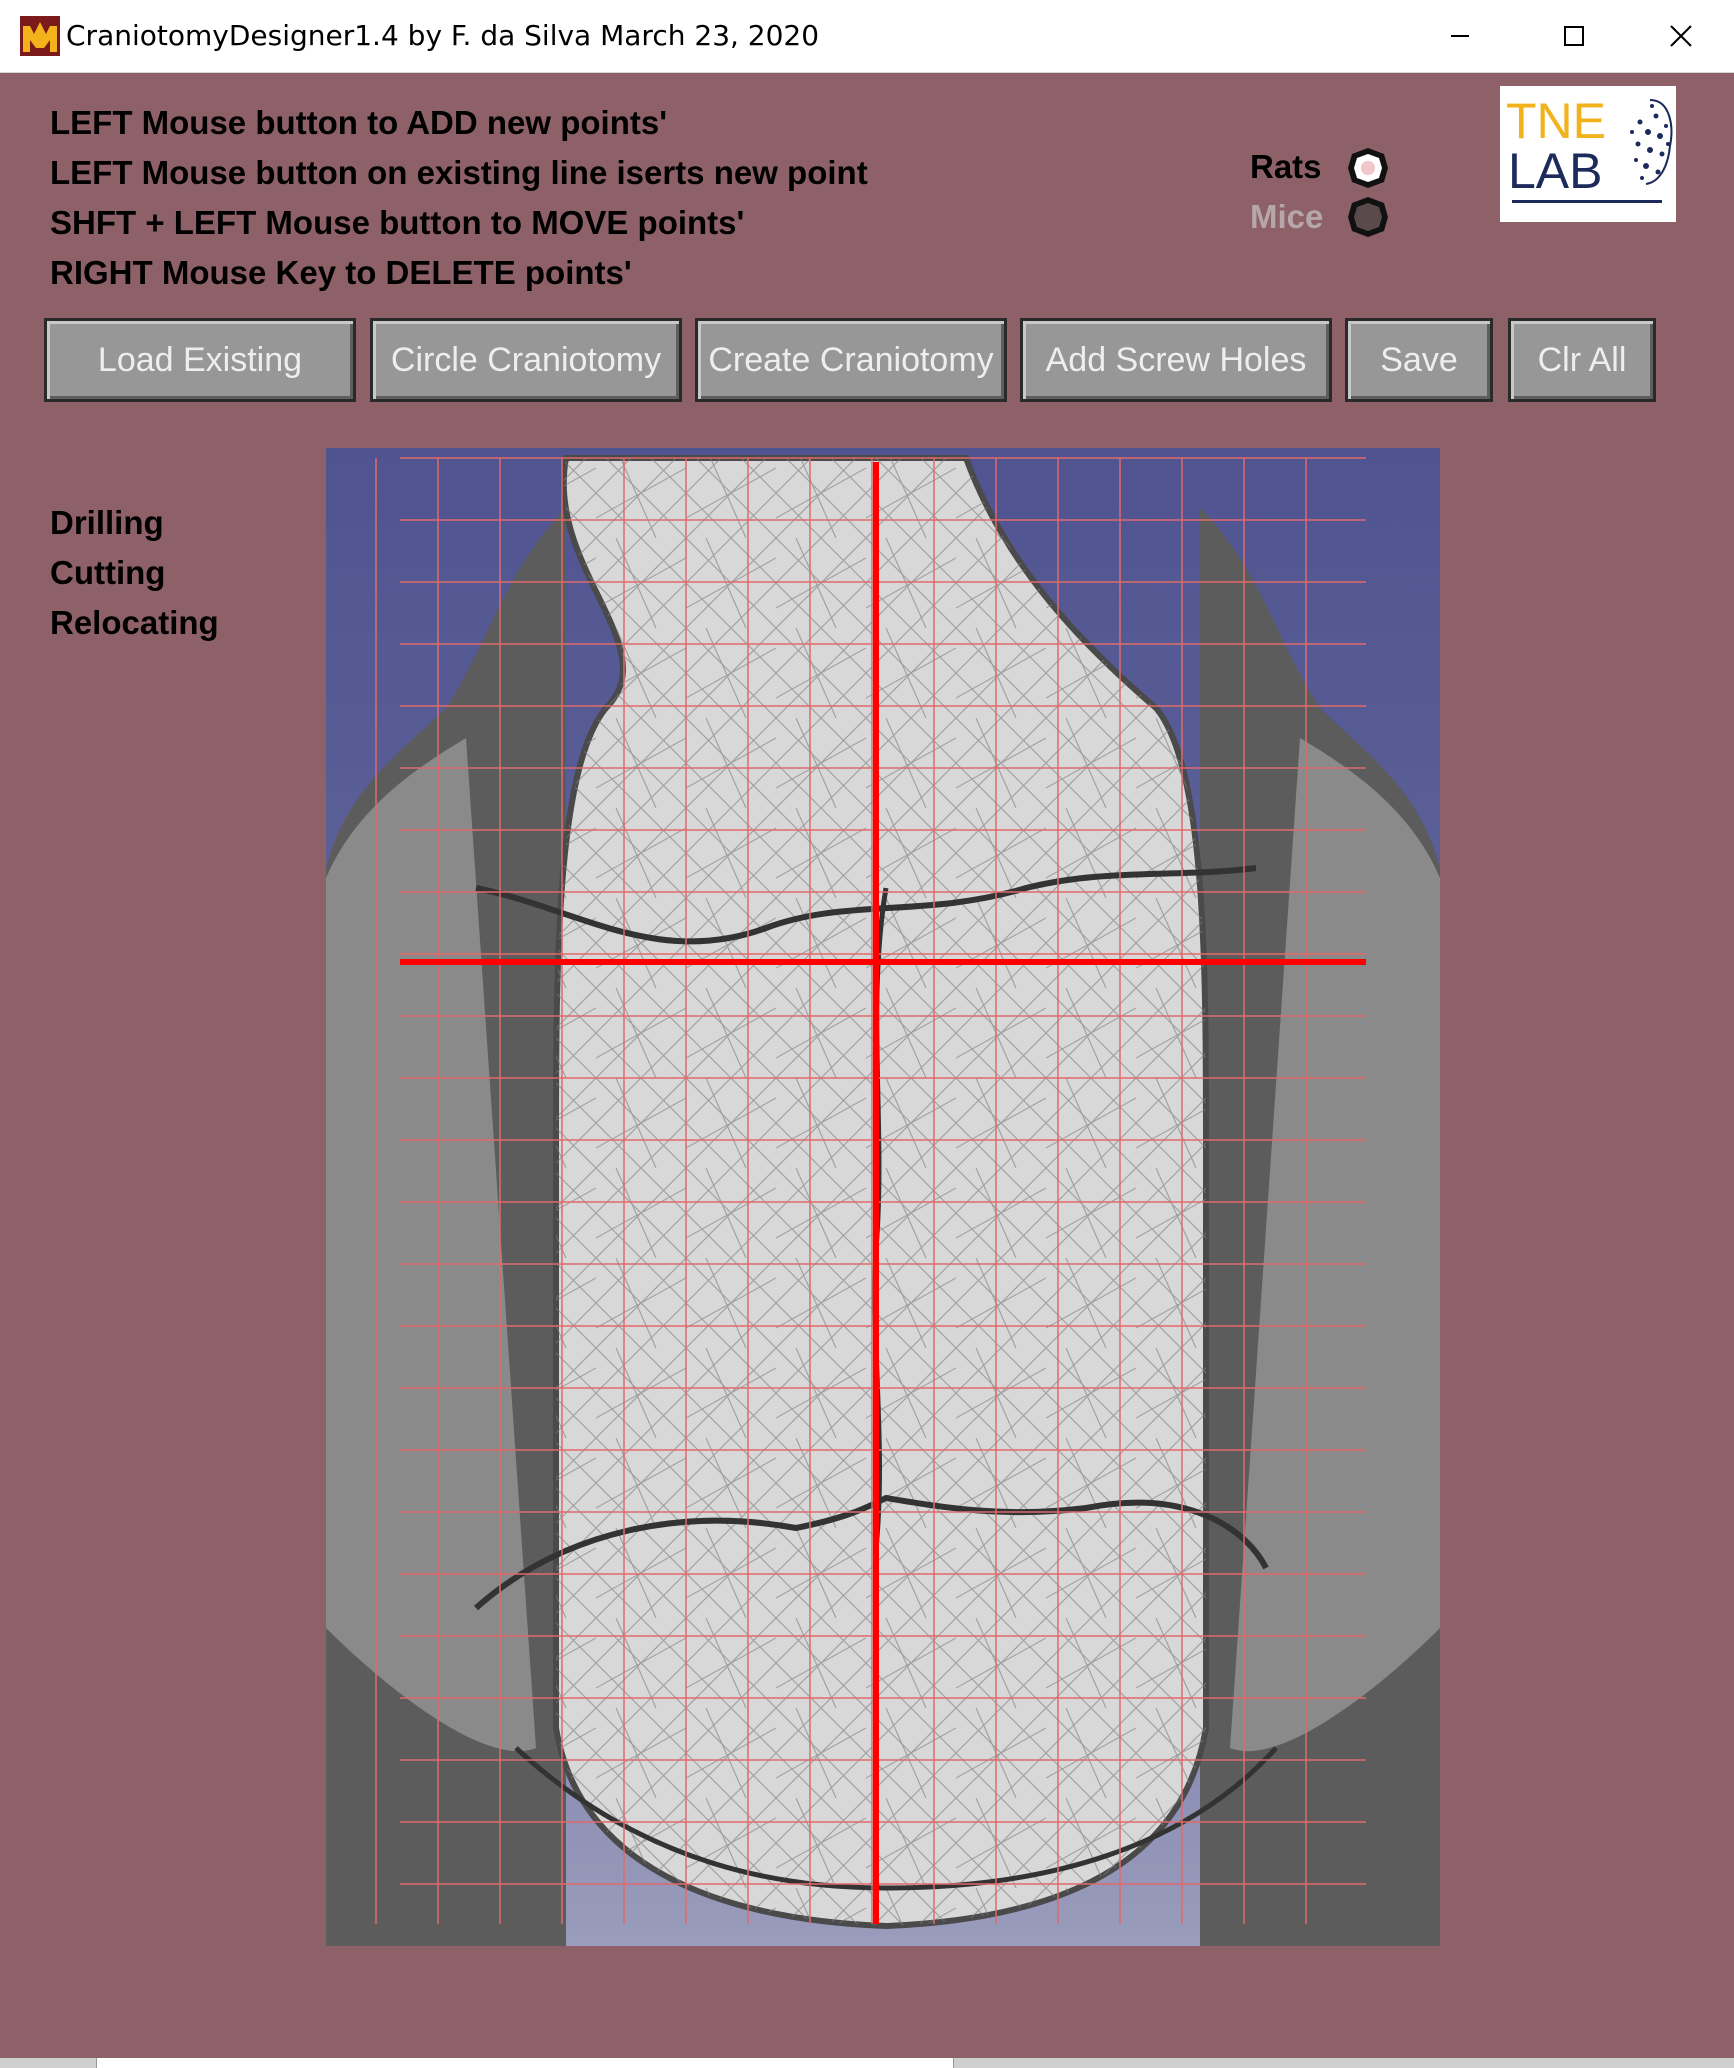 The width and height of the screenshot is (1734, 2068). Describe the element at coordinates (1287, 216) in the screenshot. I see `radio-mice-label: Mice` at that location.